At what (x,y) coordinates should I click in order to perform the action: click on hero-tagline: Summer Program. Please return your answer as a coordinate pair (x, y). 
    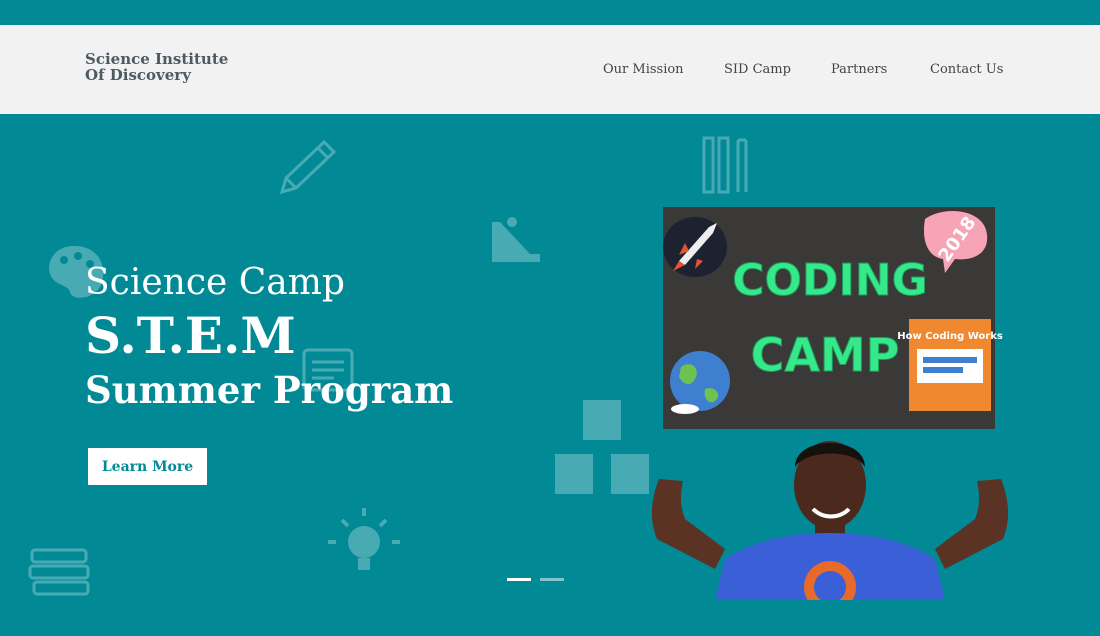
    Looking at the image, I should click on (269, 390).